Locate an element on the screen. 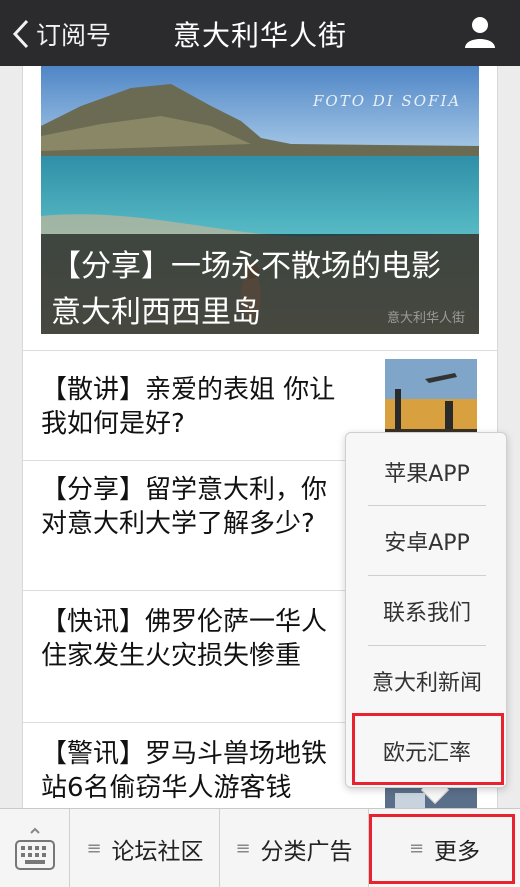 The image size is (520, 887). top-nav-bar: 订阅号 意大利华人街 is located at coordinates (260, 33).